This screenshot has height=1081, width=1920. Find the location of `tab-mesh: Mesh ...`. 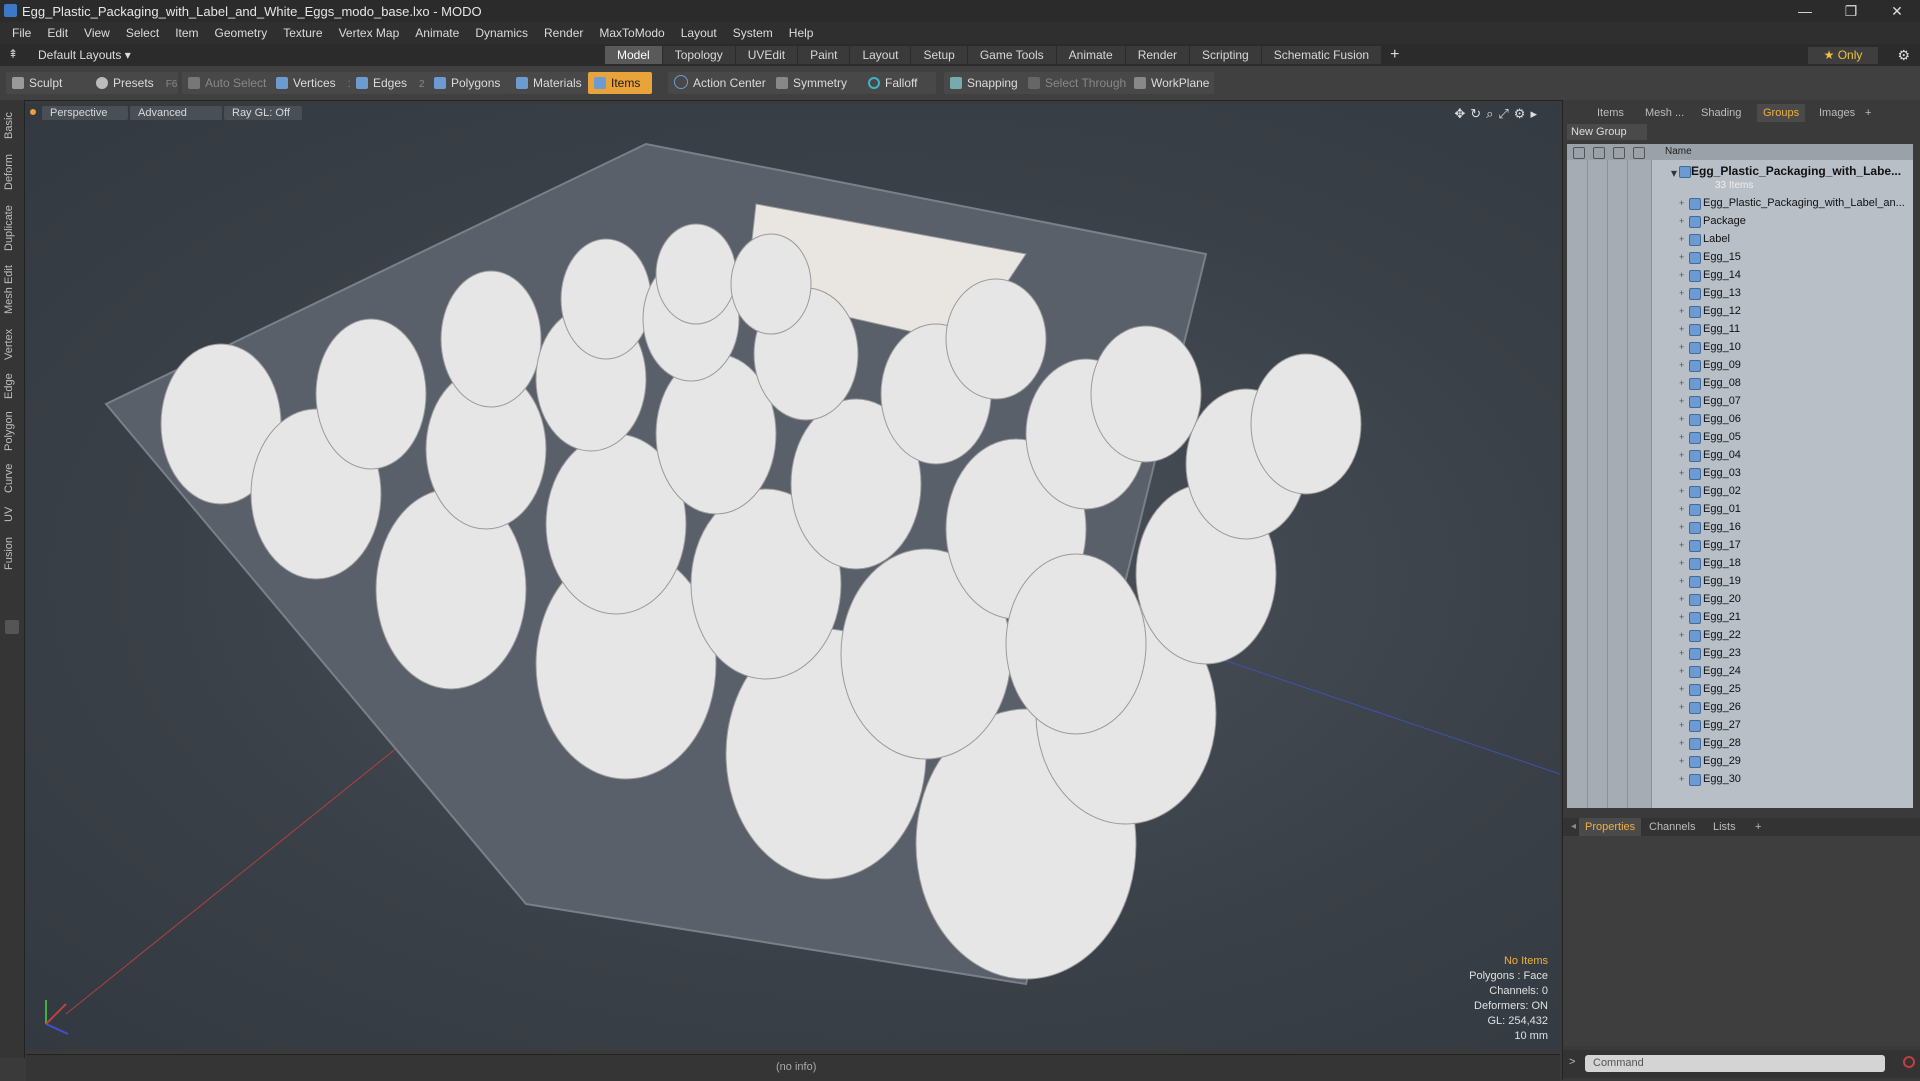

tab-mesh: Mesh ... is located at coordinates (1664, 113).